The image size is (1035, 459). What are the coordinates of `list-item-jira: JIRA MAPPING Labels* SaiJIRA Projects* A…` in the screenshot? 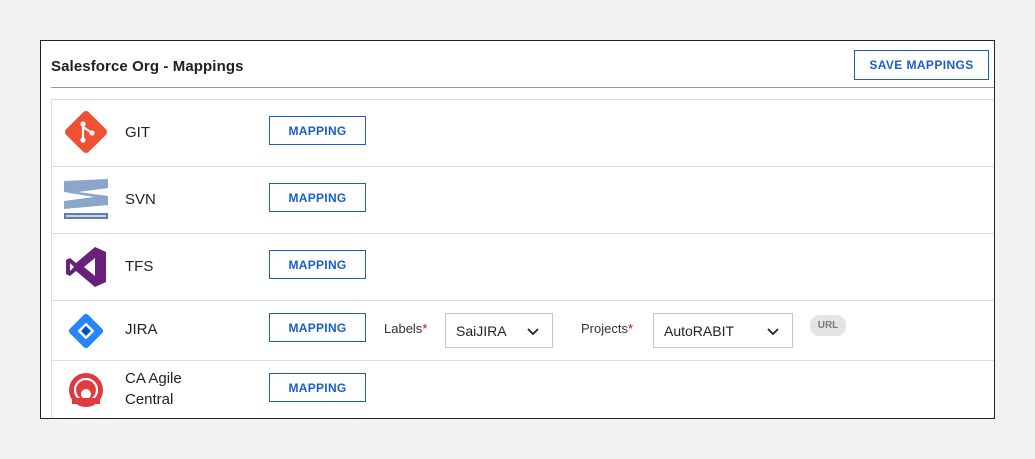 It's located at (523, 331).